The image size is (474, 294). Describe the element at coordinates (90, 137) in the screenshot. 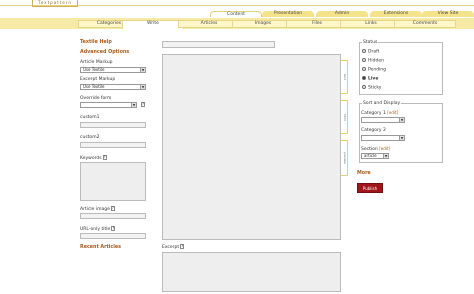

I see `custom2-label: custom2` at that location.